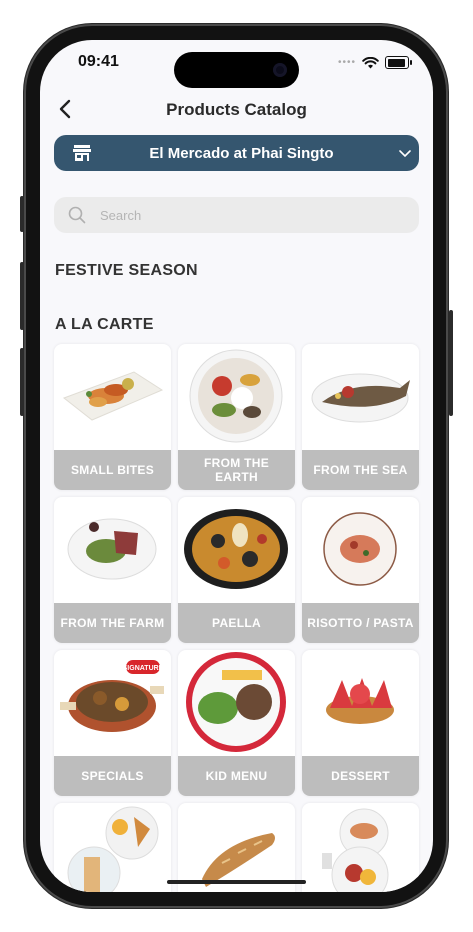  What do you see at coordinates (398, 62) in the screenshot?
I see `battery-icon` at bounding box center [398, 62].